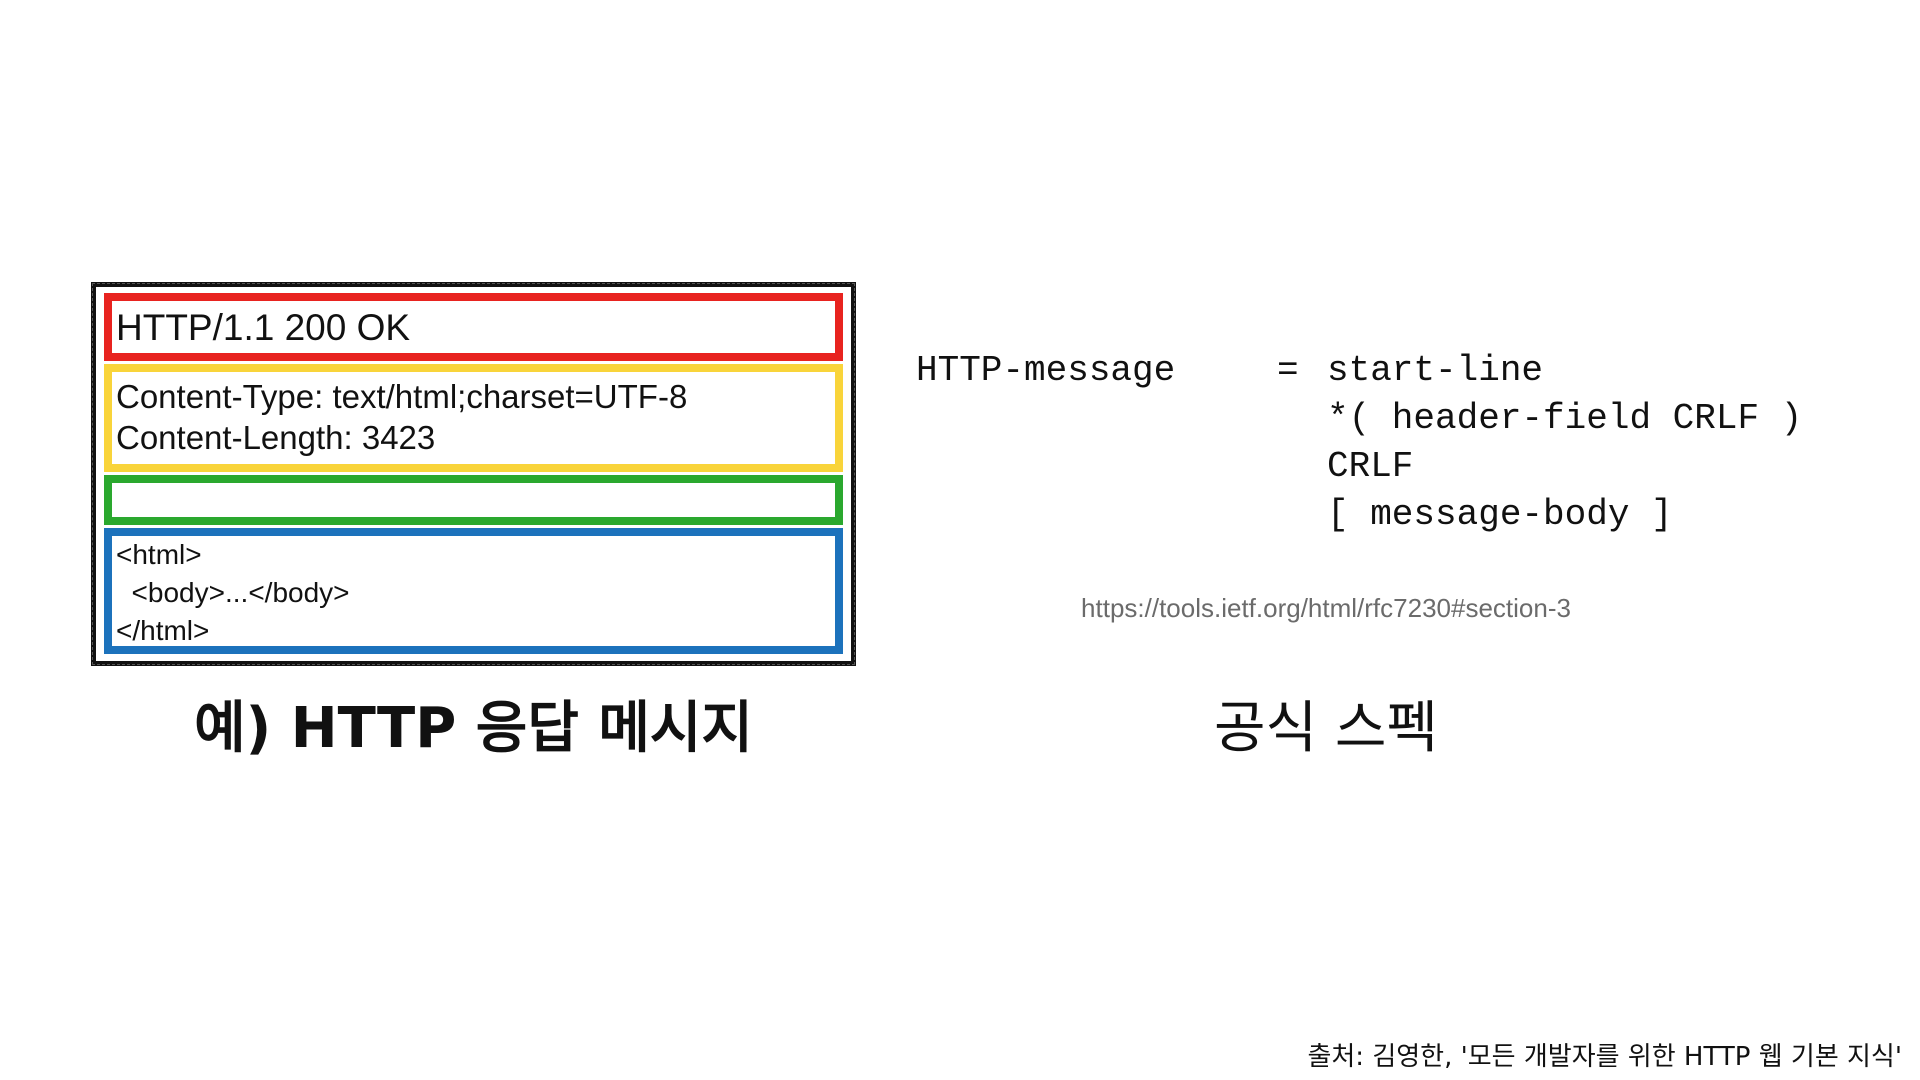 The height and width of the screenshot is (1080, 1920). Describe the element at coordinates (159, 554) in the screenshot. I see `body-line: <html>` at that location.